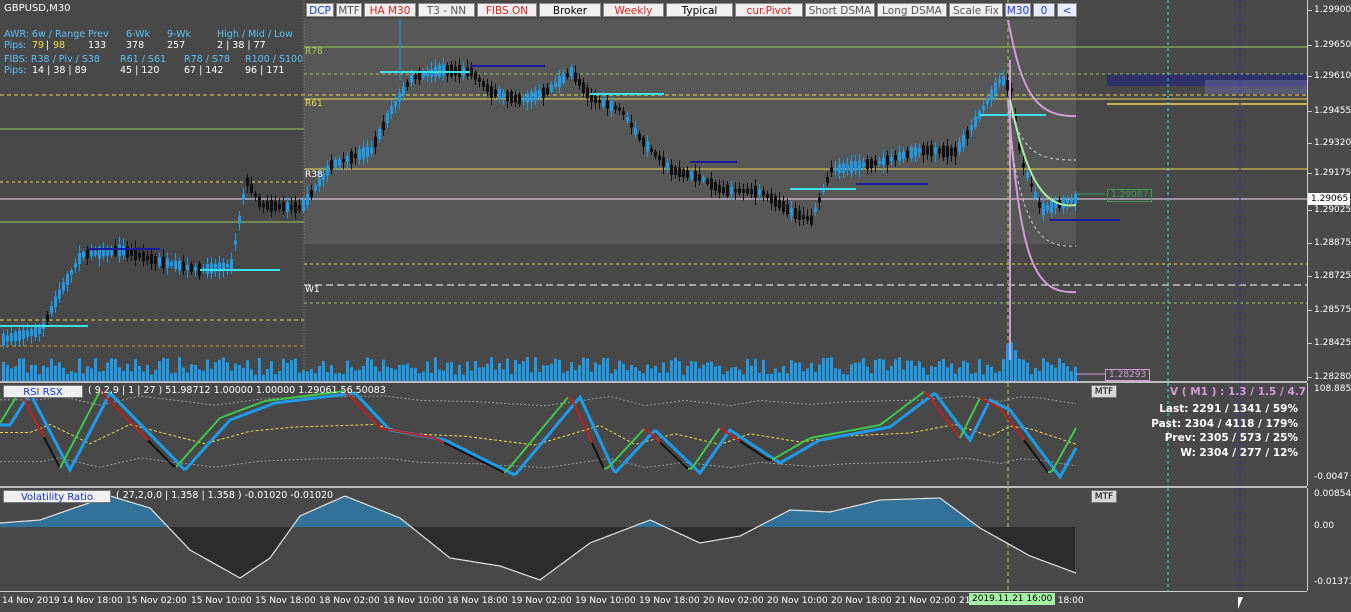 Image resolution: width=1351 pixels, height=612 pixels. Describe the element at coordinates (349, 10) in the screenshot. I see `toolbar-button-mtf: MTF` at that location.